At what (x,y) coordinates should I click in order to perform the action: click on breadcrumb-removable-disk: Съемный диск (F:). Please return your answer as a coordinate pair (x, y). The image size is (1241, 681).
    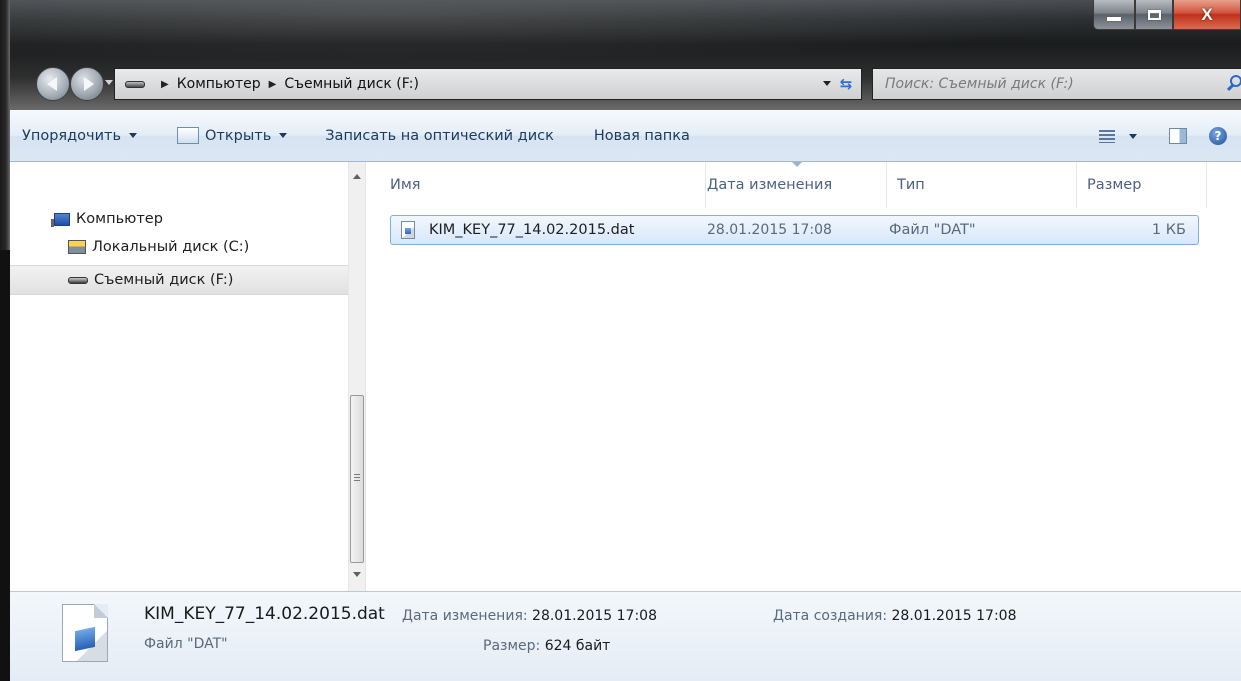
    Looking at the image, I should click on (351, 84).